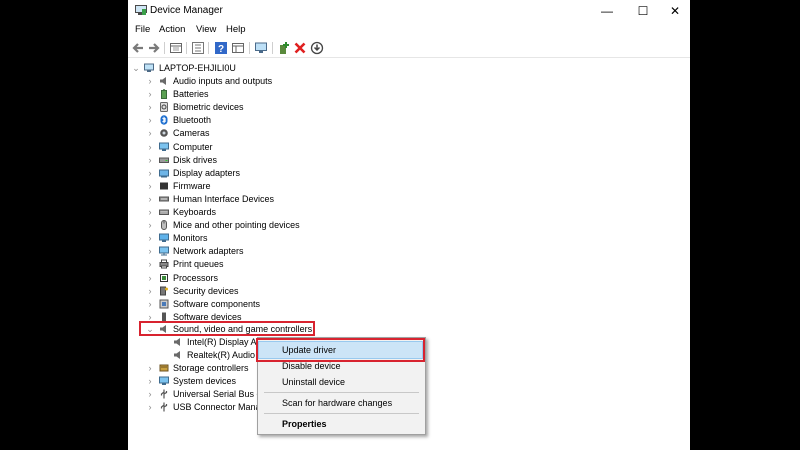 The width and height of the screenshot is (800, 450). What do you see at coordinates (176, 48) in the screenshot?
I see `properties-pane-icon` at bounding box center [176, 48].